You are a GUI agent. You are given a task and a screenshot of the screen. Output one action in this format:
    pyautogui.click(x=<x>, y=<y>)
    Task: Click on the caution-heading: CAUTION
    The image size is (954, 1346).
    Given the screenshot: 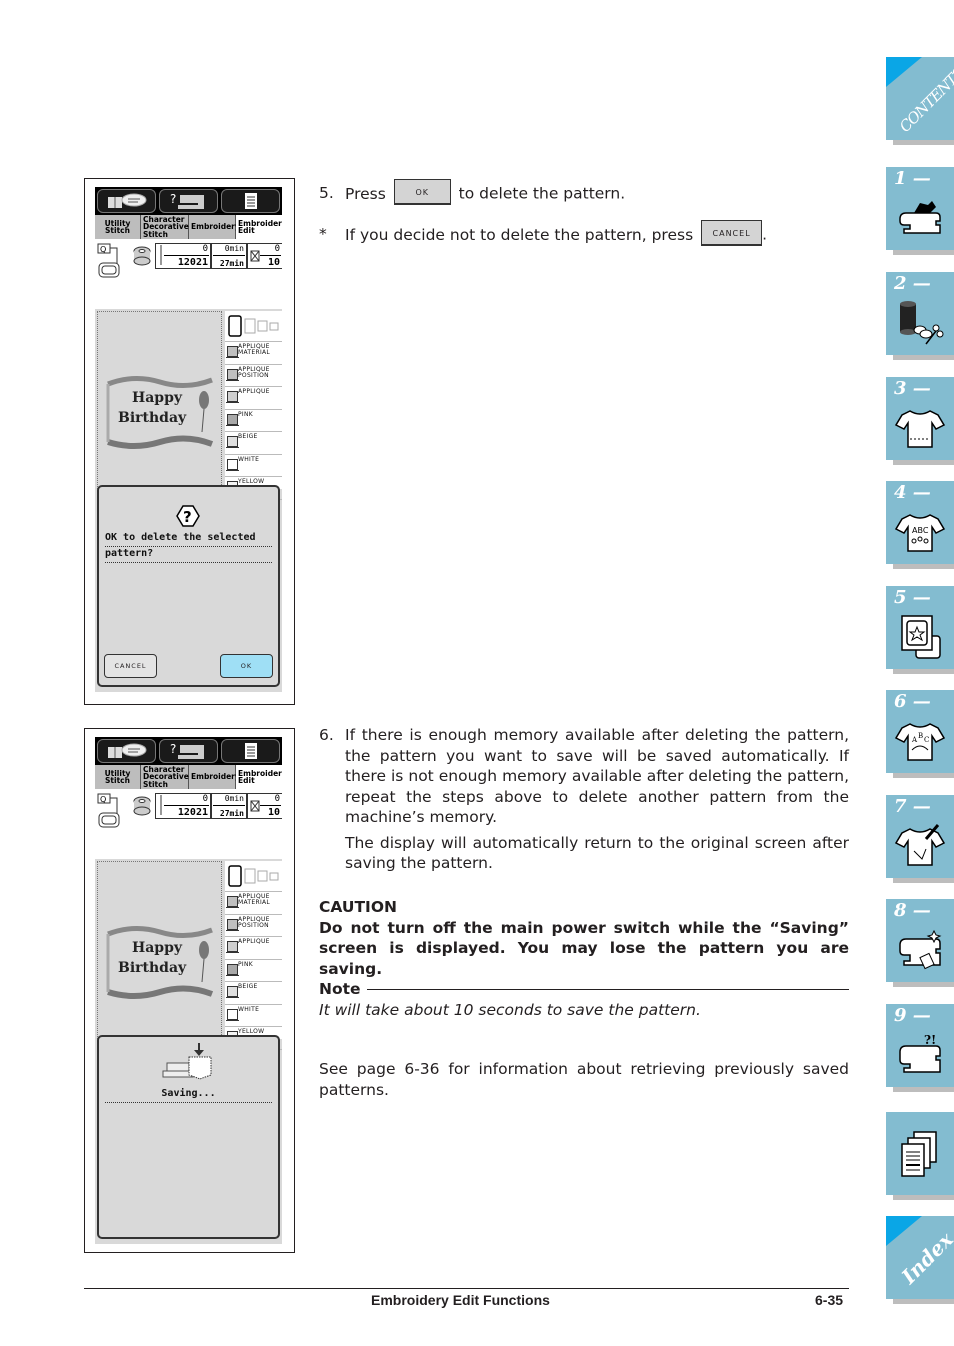 What is the action you would take?
    pyautogui.click(x=358, y=907)
    